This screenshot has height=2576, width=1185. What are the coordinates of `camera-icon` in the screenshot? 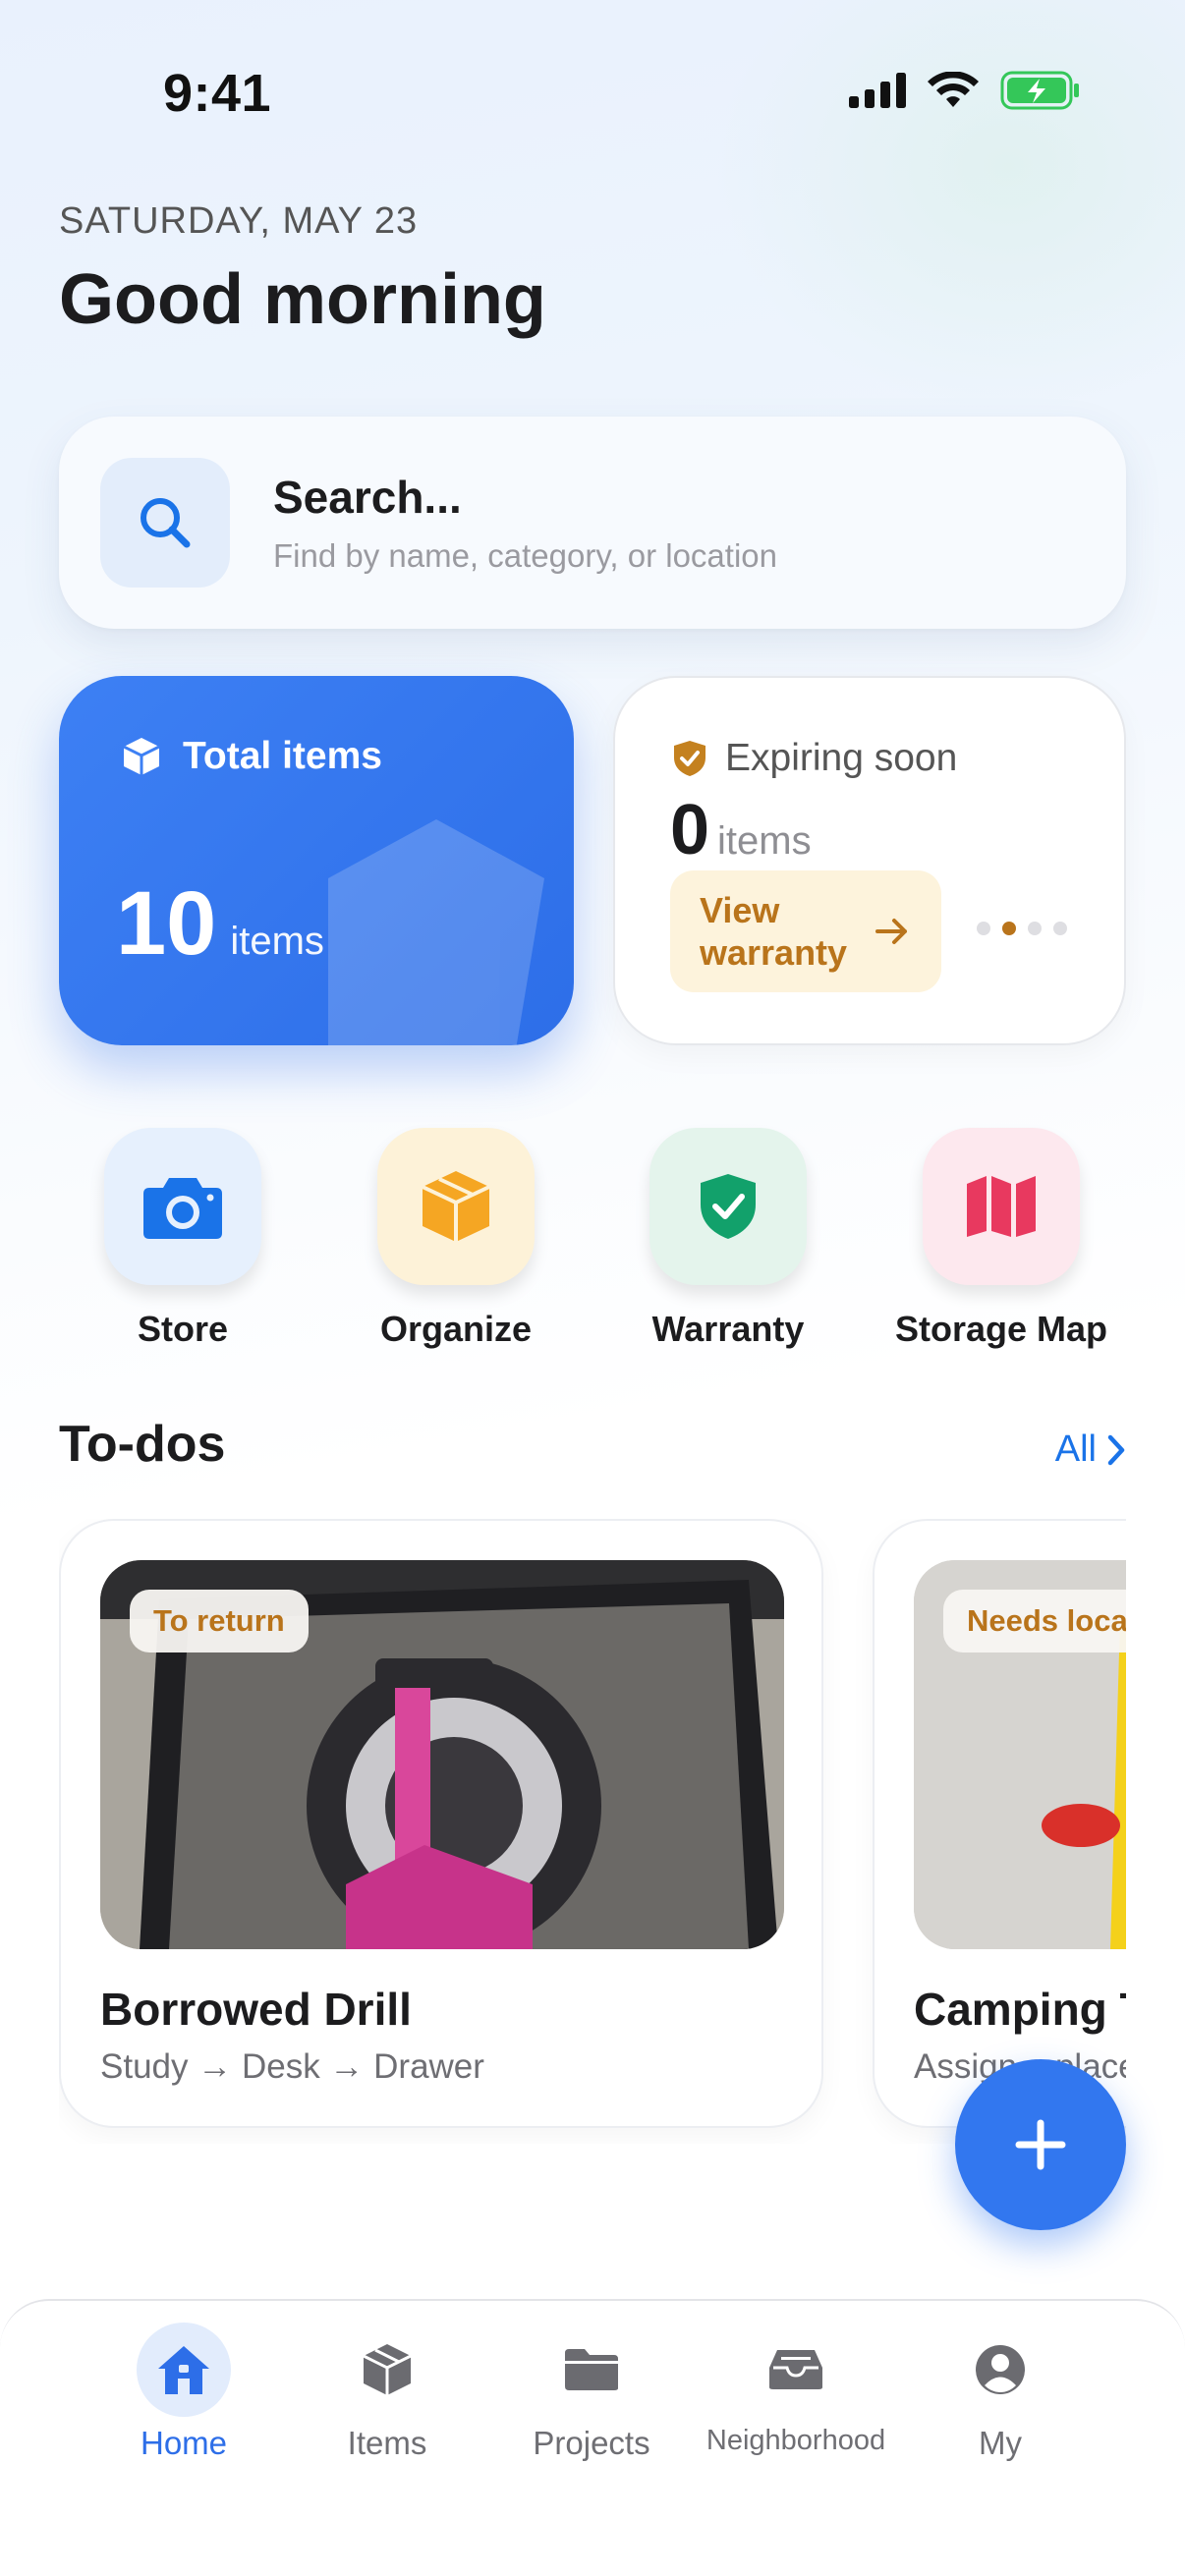 It's located at (183, 1208).